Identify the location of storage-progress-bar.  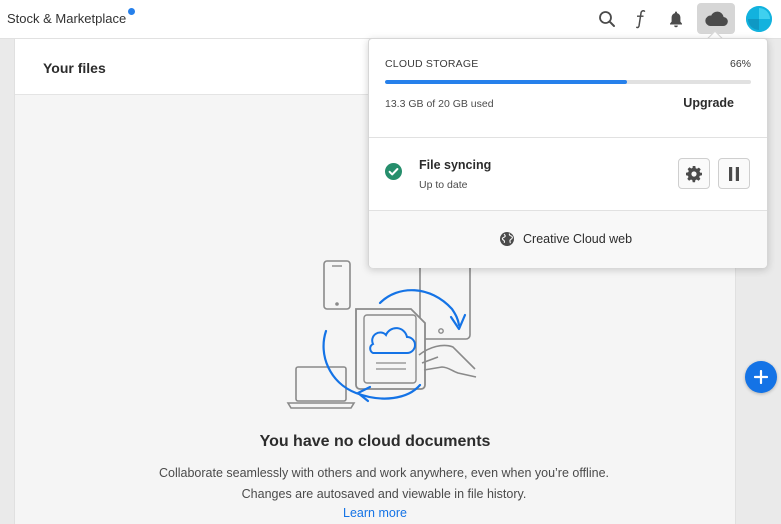
(568, 82).